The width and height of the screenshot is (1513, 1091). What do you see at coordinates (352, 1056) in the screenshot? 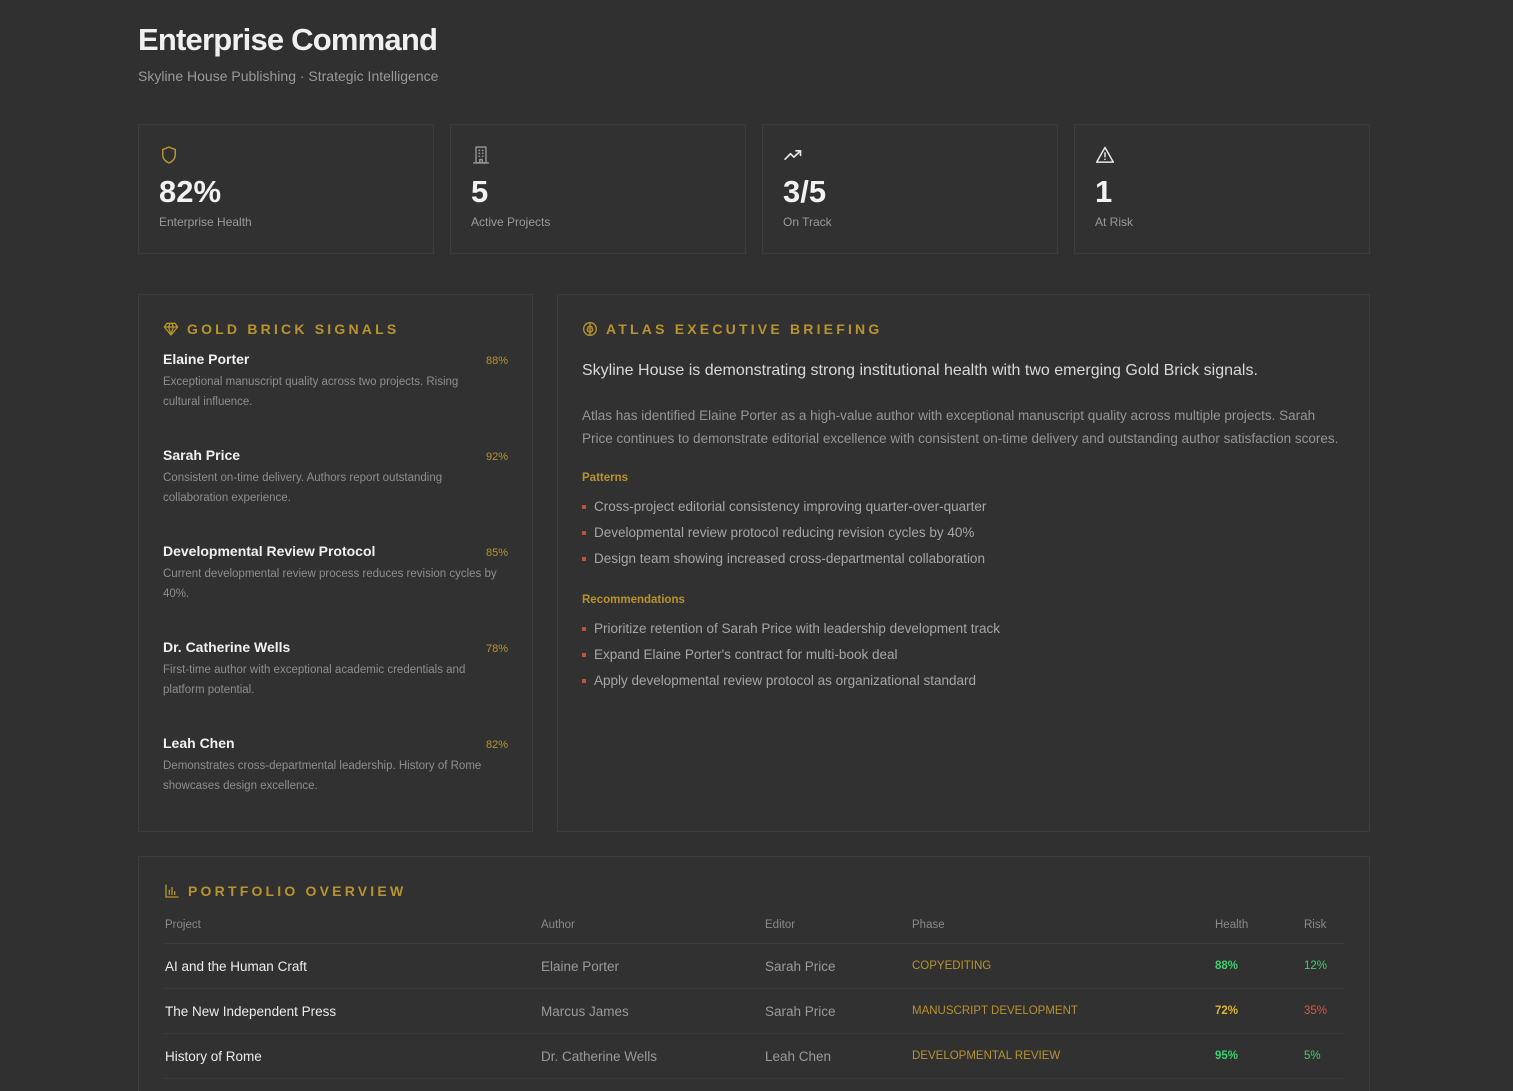
I see `project-cell: History of Rome` at bounding box center [352, 1056].